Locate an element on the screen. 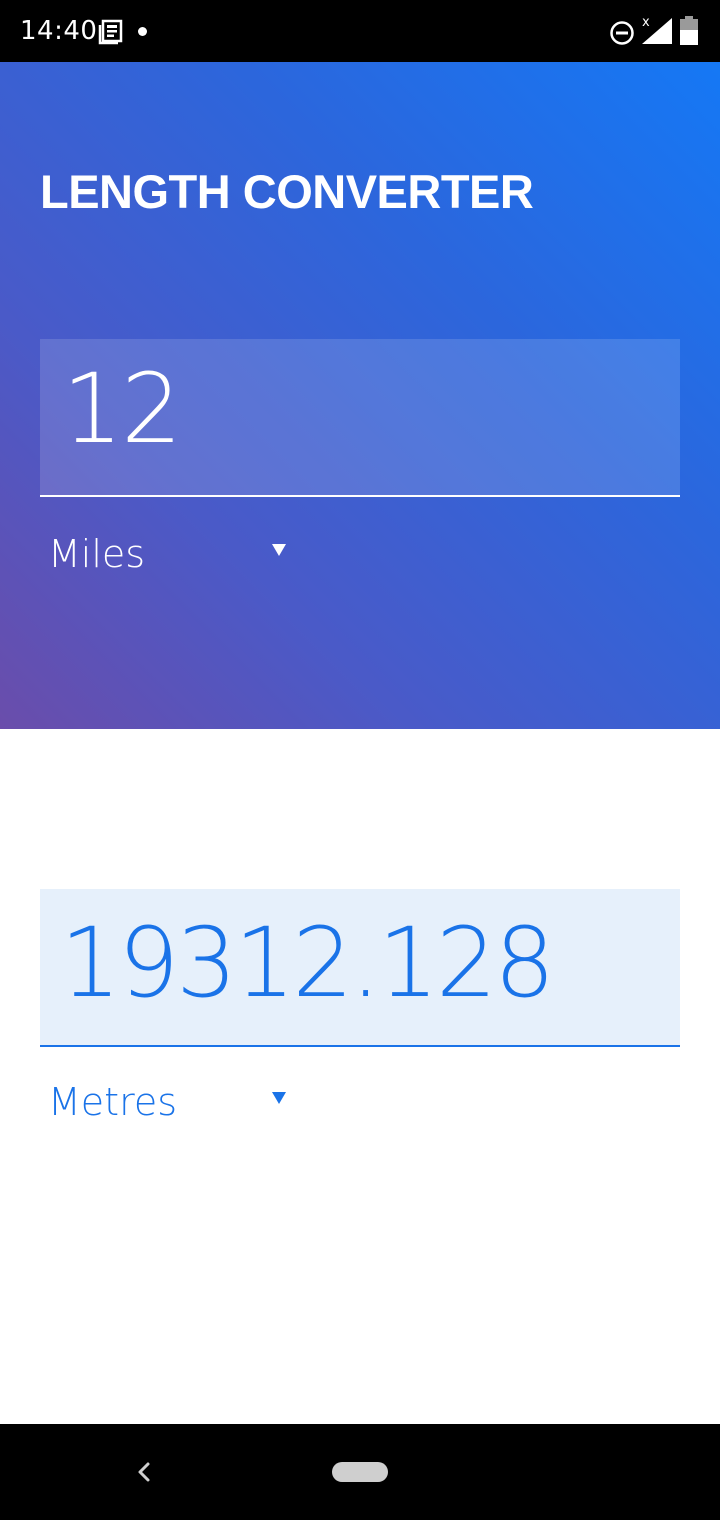 Image resolution: width=720 pixels, height=1520 pixels. home-pill-button is located at coordinates (360, 1472).